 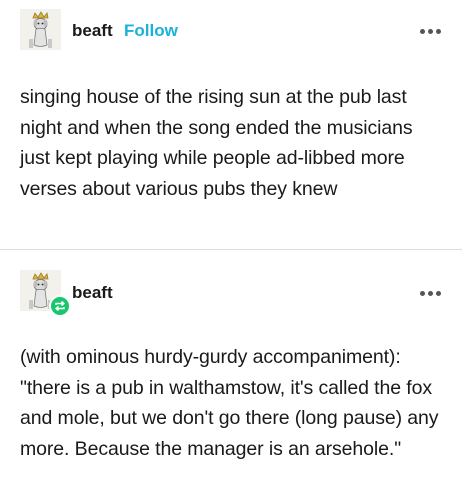 What do you see at coordinates (151, 31) in the screenshot?
I see `follow-button: Follow` at bounding box center [151, 31].